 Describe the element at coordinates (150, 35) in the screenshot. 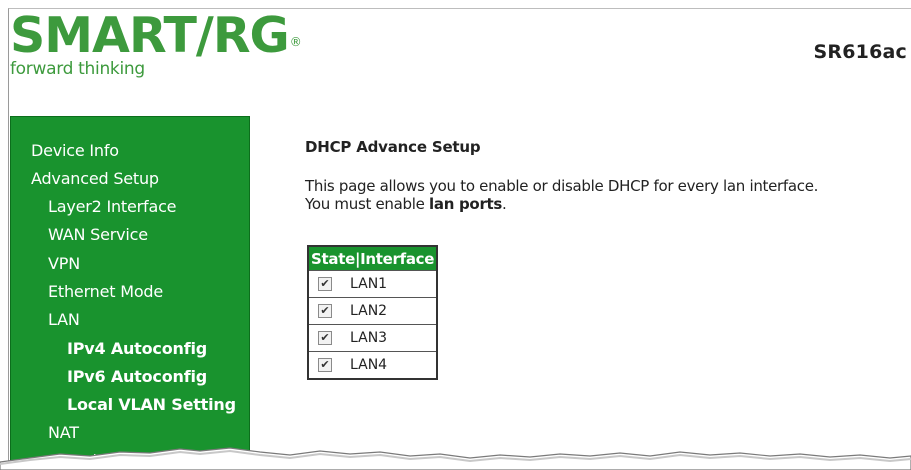

I see `logo-text: SMART/RG` at that location.